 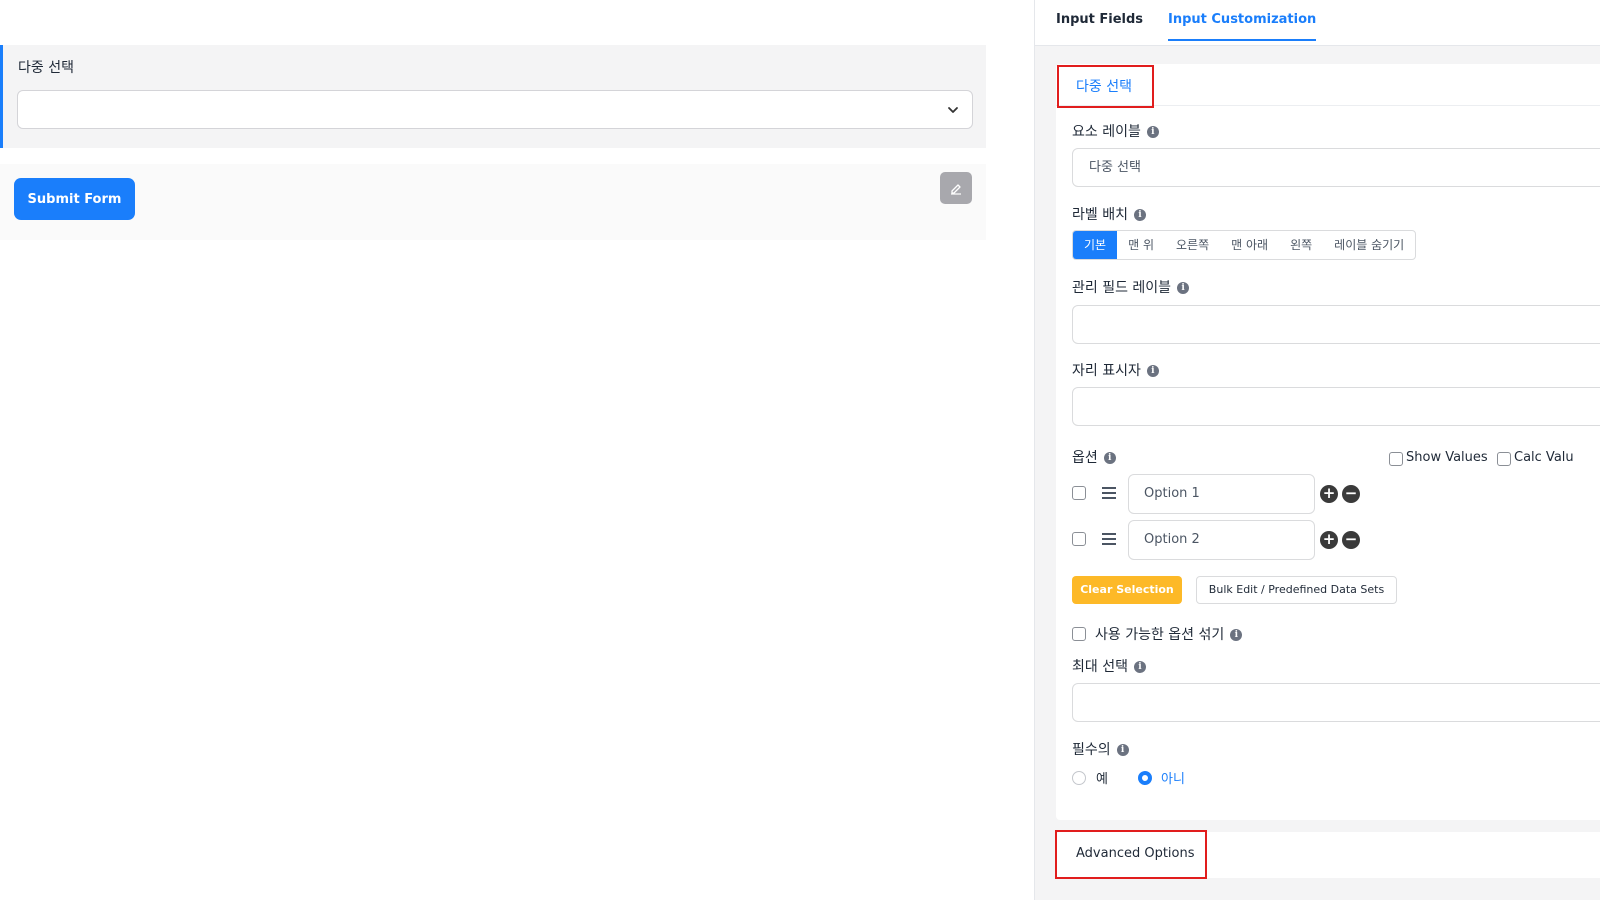 I want to click on element-label-heading: 요소 레이블 i, so click(x=1115, y=131).